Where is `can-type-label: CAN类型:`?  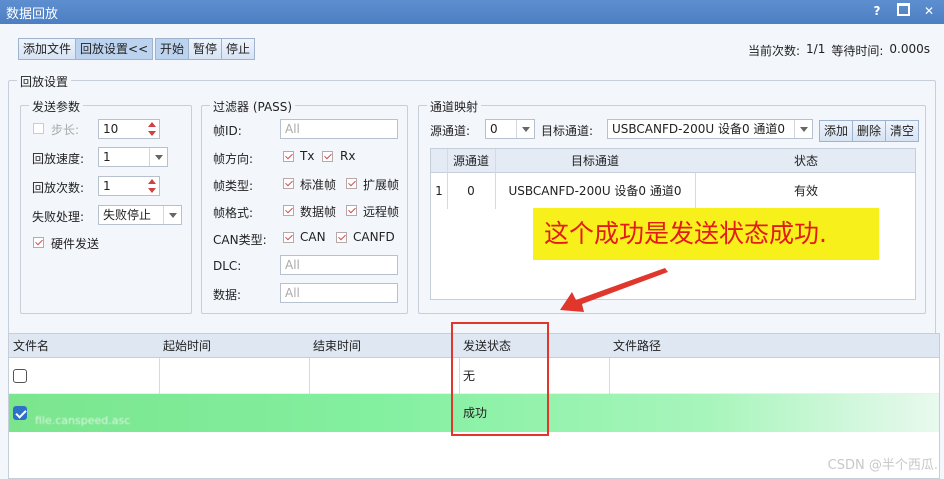
can-type-label: CAN类型: is located at coordinates (240, 240).